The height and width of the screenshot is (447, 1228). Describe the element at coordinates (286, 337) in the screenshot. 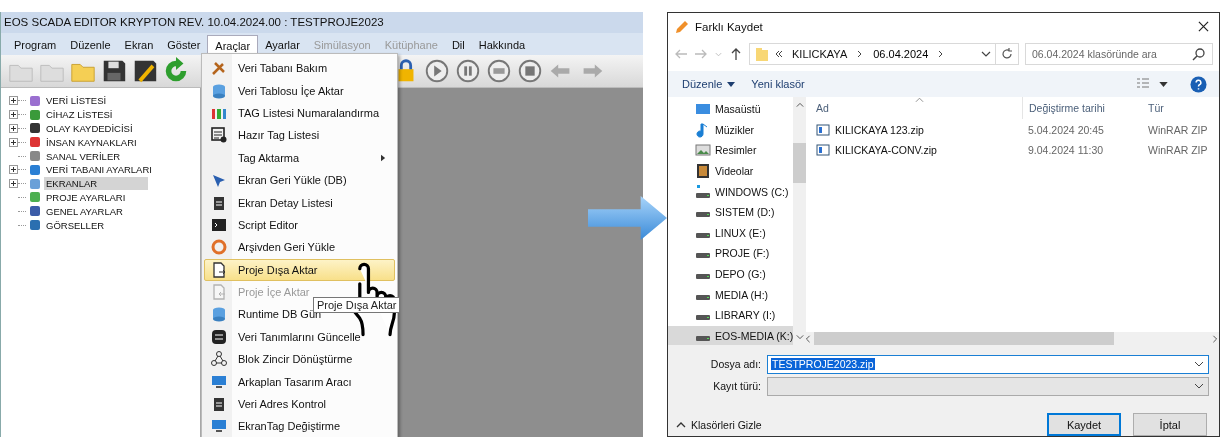

I see `menu-item: Veri Tanımlarını Güncelle` at that location.